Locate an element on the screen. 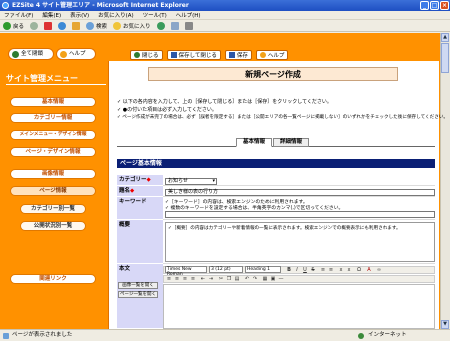 Image resolution: width=450 pixels, height=341 pixels. menu-favorites: お気に入り(A) is located at coordinates (116, 16).